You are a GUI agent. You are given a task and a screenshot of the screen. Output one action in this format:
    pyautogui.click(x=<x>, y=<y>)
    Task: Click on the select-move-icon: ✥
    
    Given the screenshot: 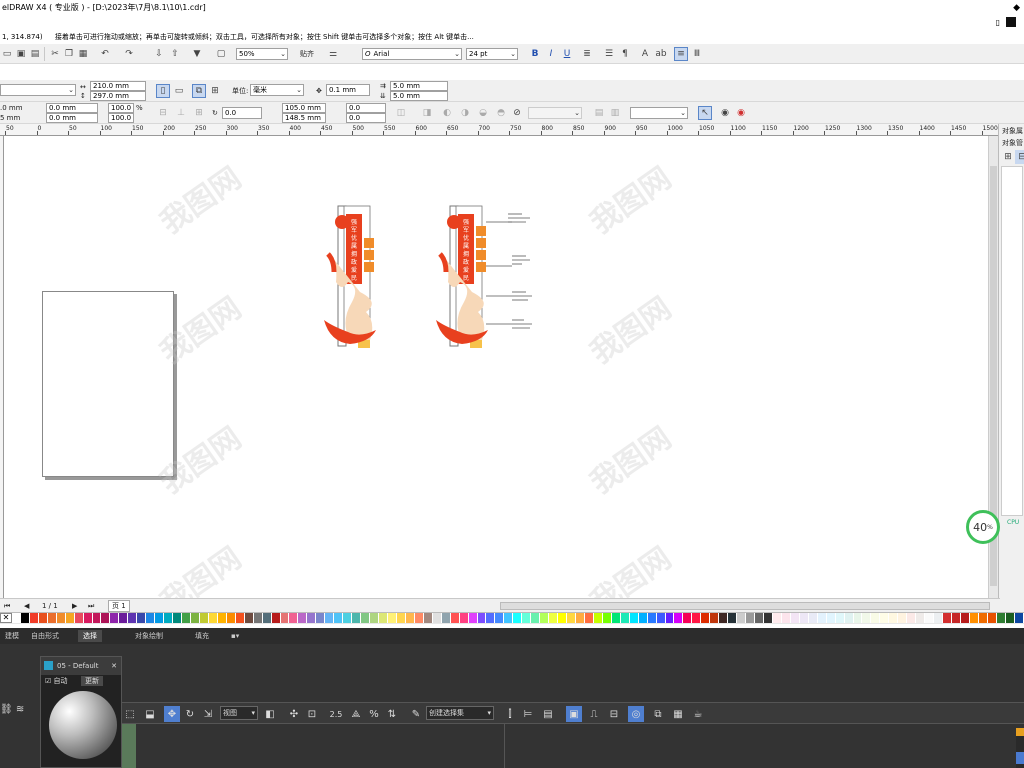 What is the action you would take?
    pyautogui.click(x=172, y=714)
    